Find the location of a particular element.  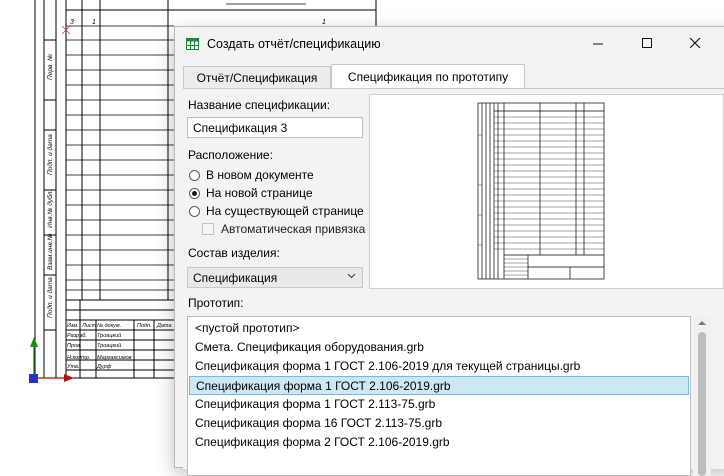

cad-title-text: Н.контр. is located at coordinates (78, 358).